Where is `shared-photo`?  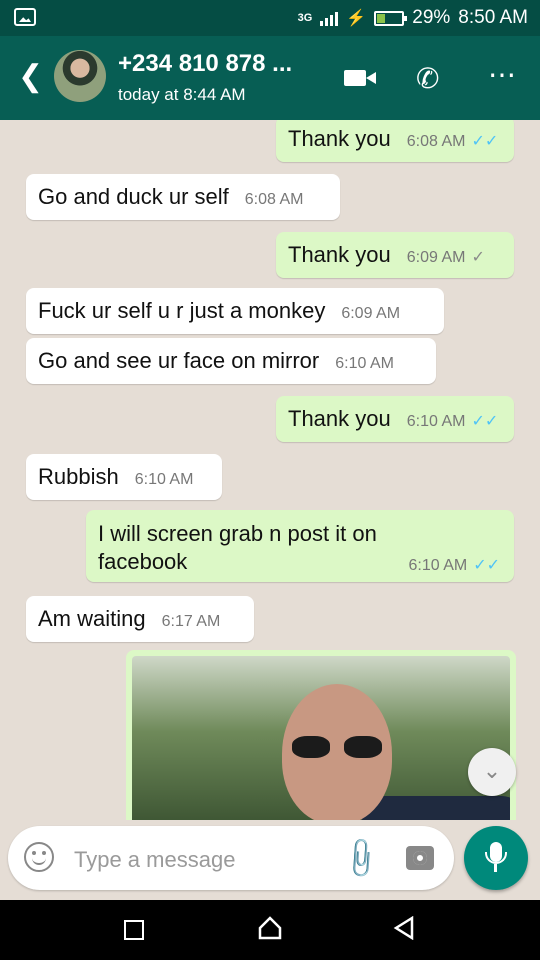 shared-photo is located at coordinates (321, 738).